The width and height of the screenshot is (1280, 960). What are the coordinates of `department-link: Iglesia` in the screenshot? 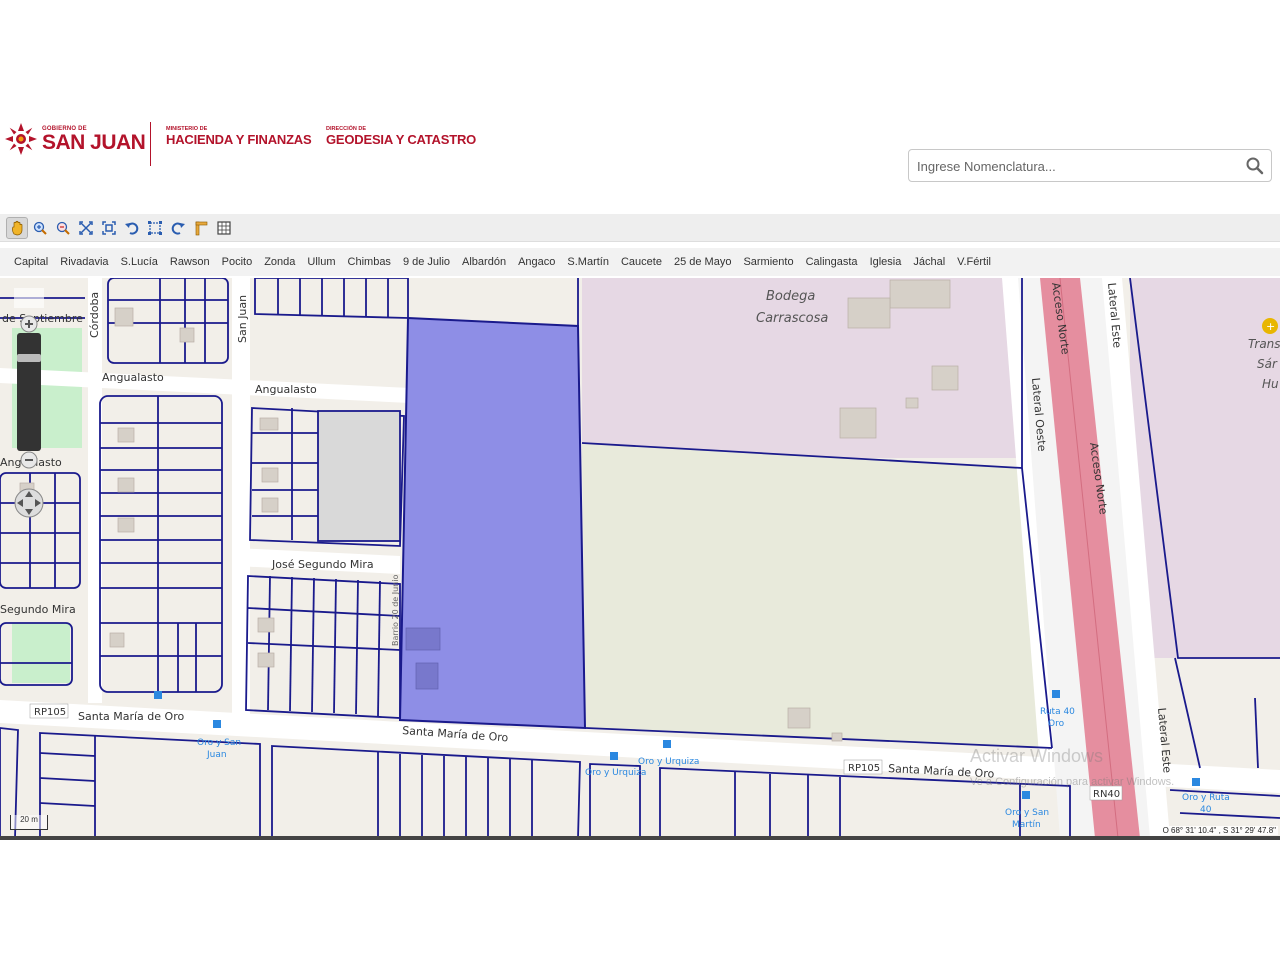 It's located at (886, 262).